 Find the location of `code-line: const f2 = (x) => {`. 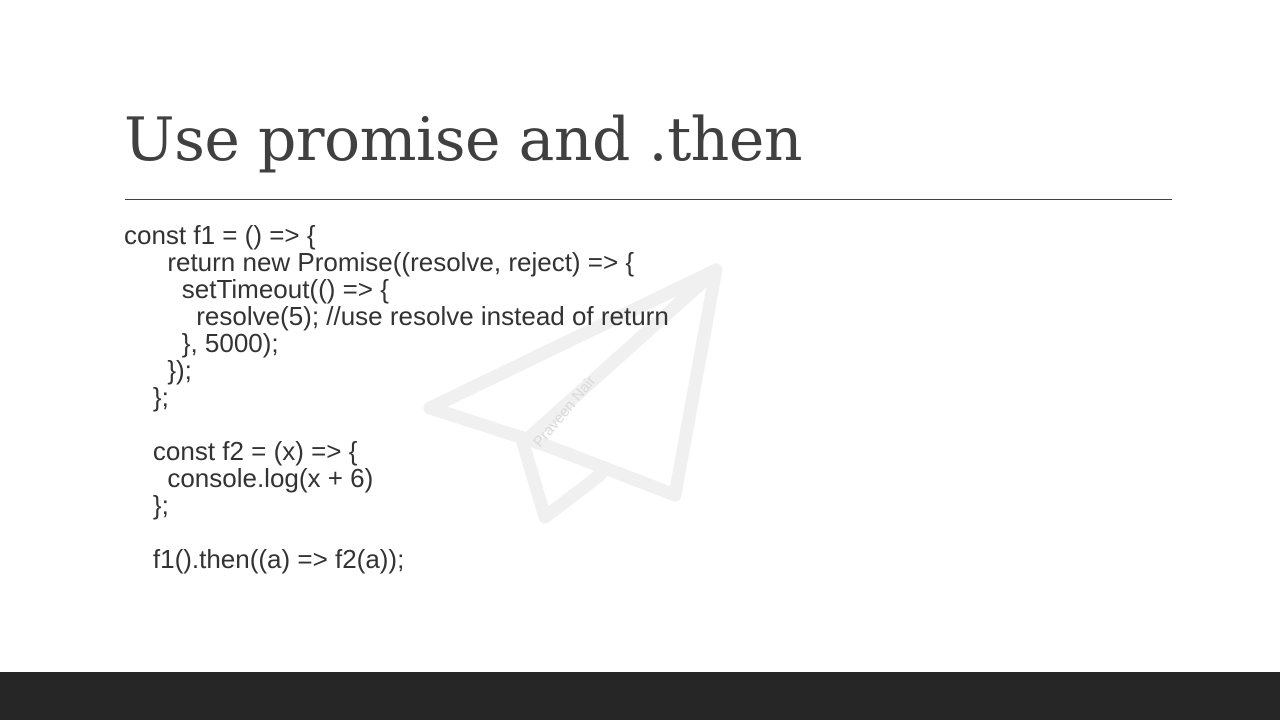

code-line: const f2 = (x) => { is located at coordinates (241, 451).